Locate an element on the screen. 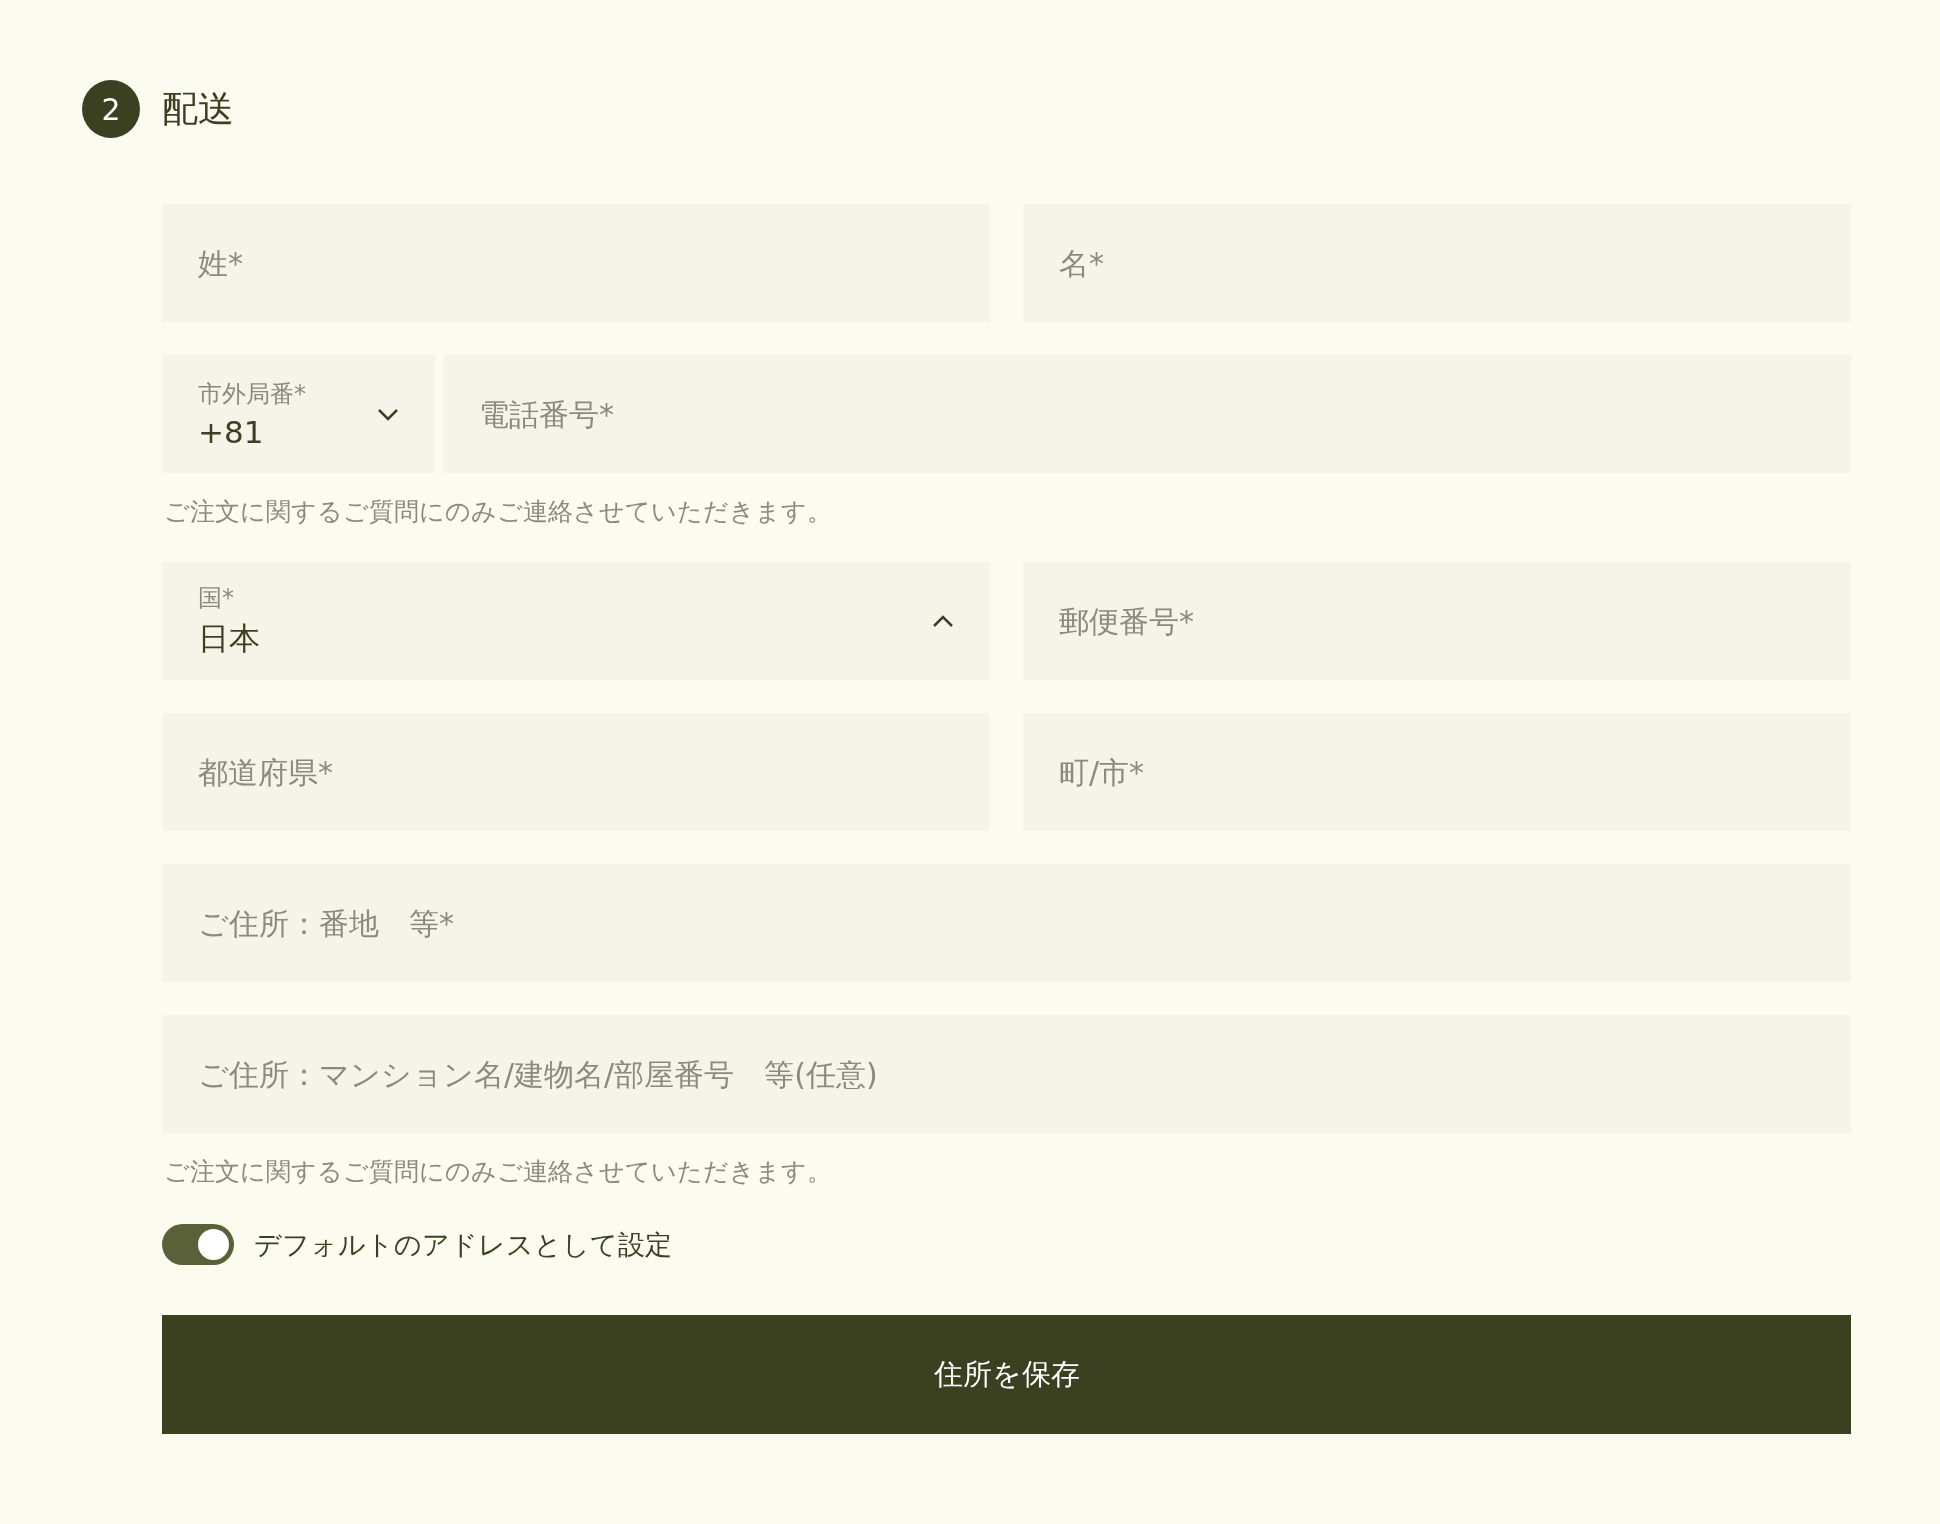 The image size is (1940, 1524). section-title: 配送 is located at coordinates (198, 108).